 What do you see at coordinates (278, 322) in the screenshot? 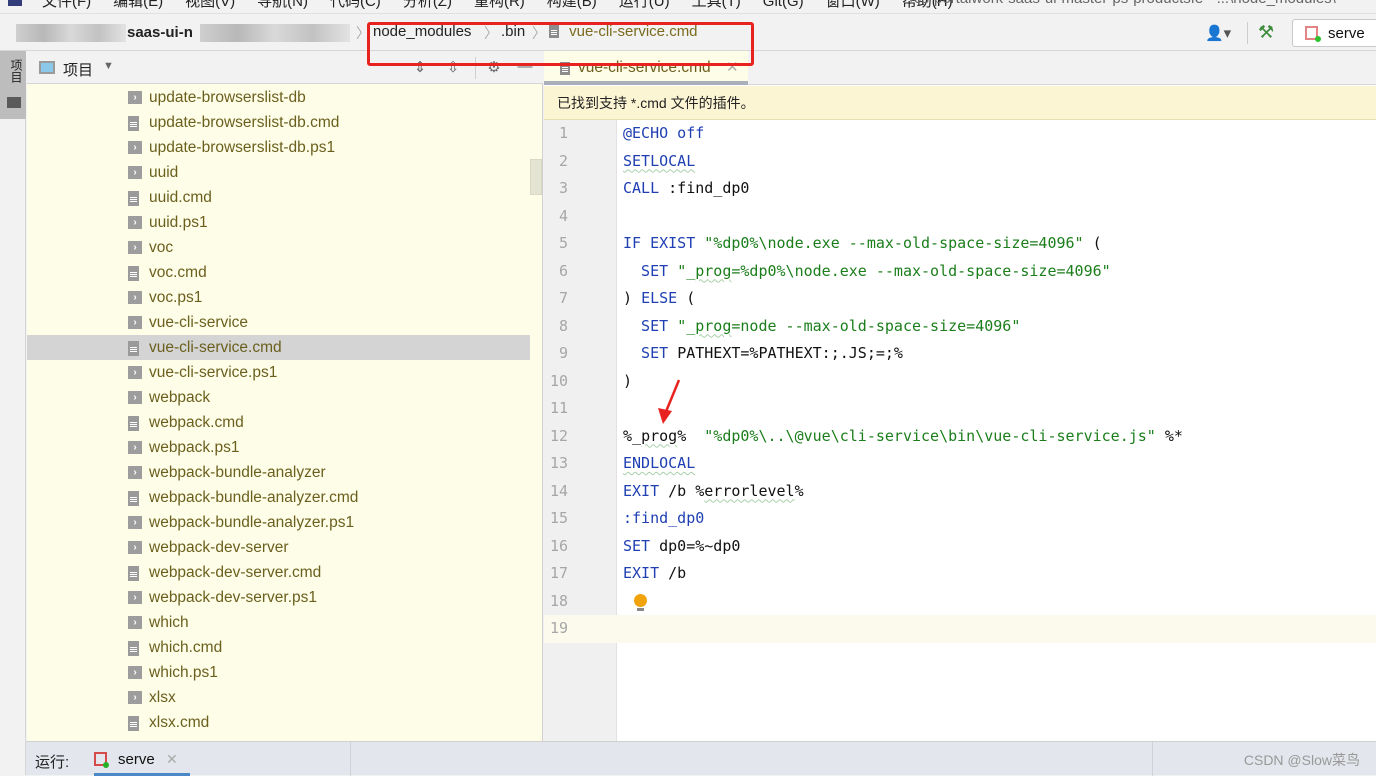
I see `tree-item: › vue-cli-service` at bounding box center [278, 322].